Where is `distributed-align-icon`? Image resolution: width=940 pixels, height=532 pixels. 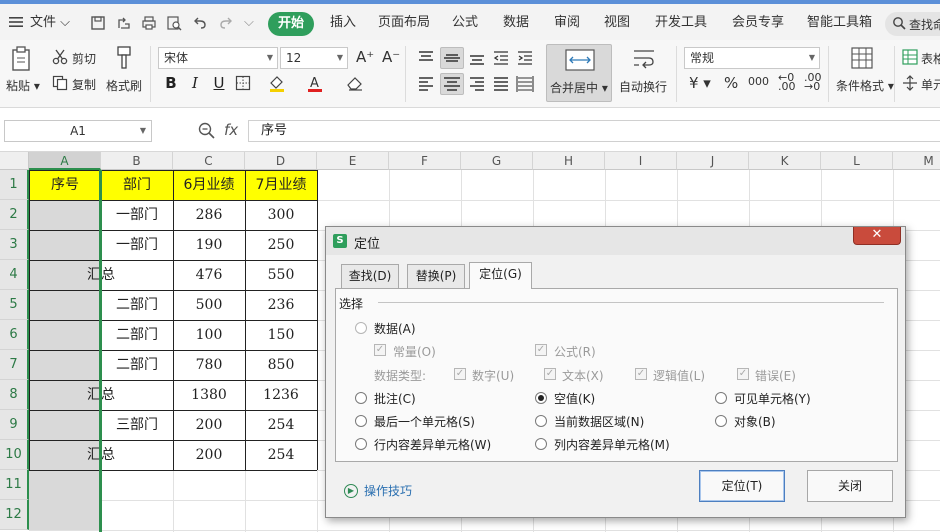 distributed-align-icon is located at coordinates (525, 85).